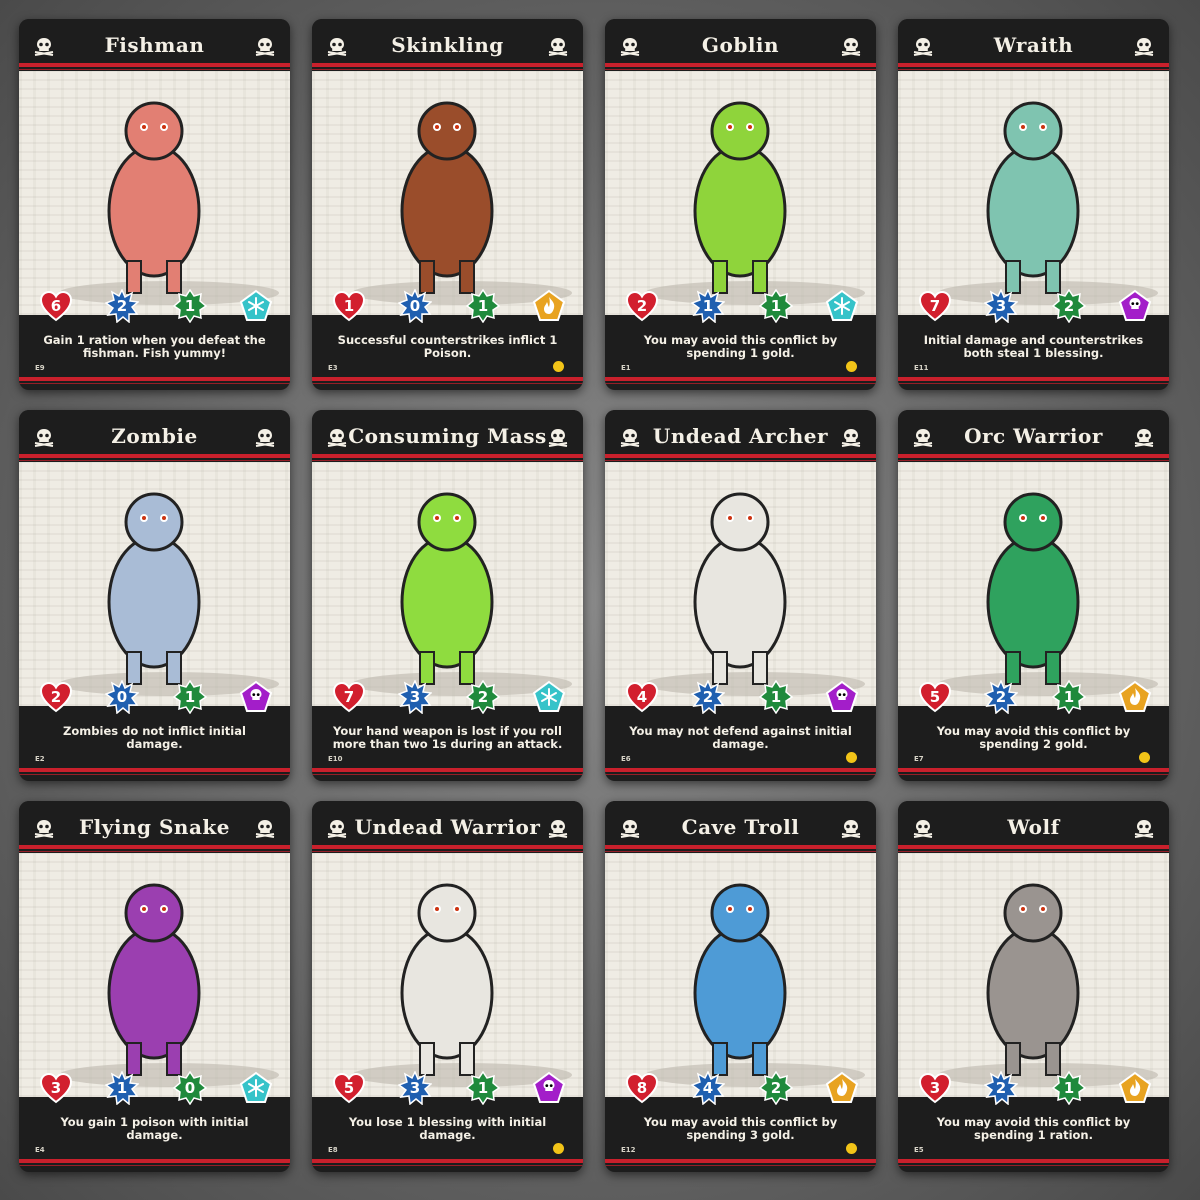 The height and width of the screenshot is (1200, 1200). What do you see at coordinates (40, 759) in the screenshot?
I see `card-code: E2` at bounding box center [40, 759].